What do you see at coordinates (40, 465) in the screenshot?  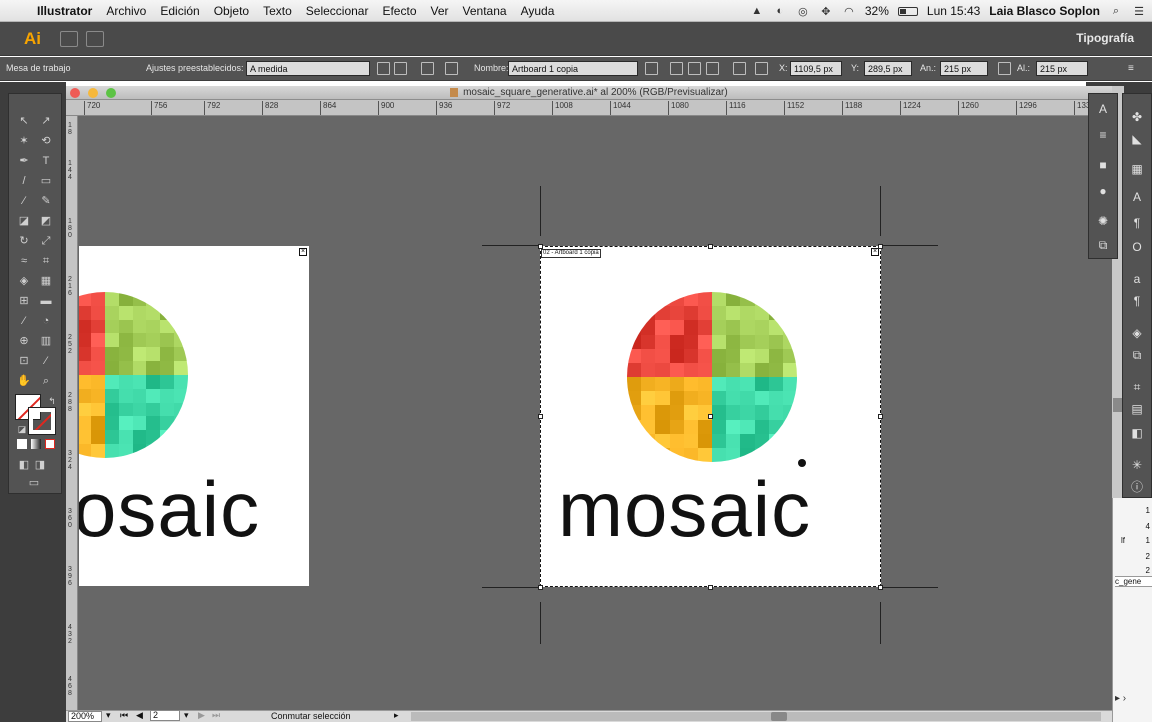 I see `draw-behind-icon: ◨` at bounding box center [40, 465].